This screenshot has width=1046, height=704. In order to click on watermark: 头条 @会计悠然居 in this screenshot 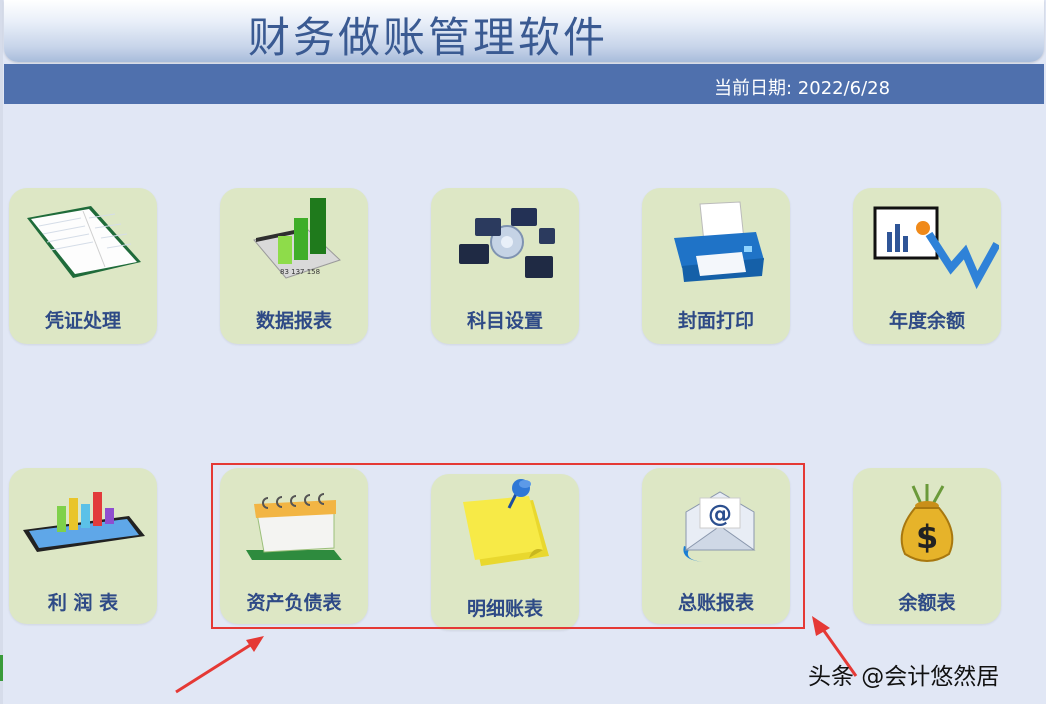, I will do `click(904, 677)`.